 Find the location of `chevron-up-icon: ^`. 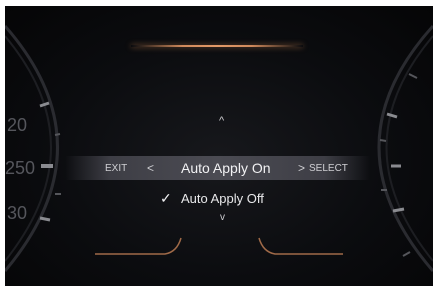

chevron-up-icon: ^ is located at coordinates (221, 121).